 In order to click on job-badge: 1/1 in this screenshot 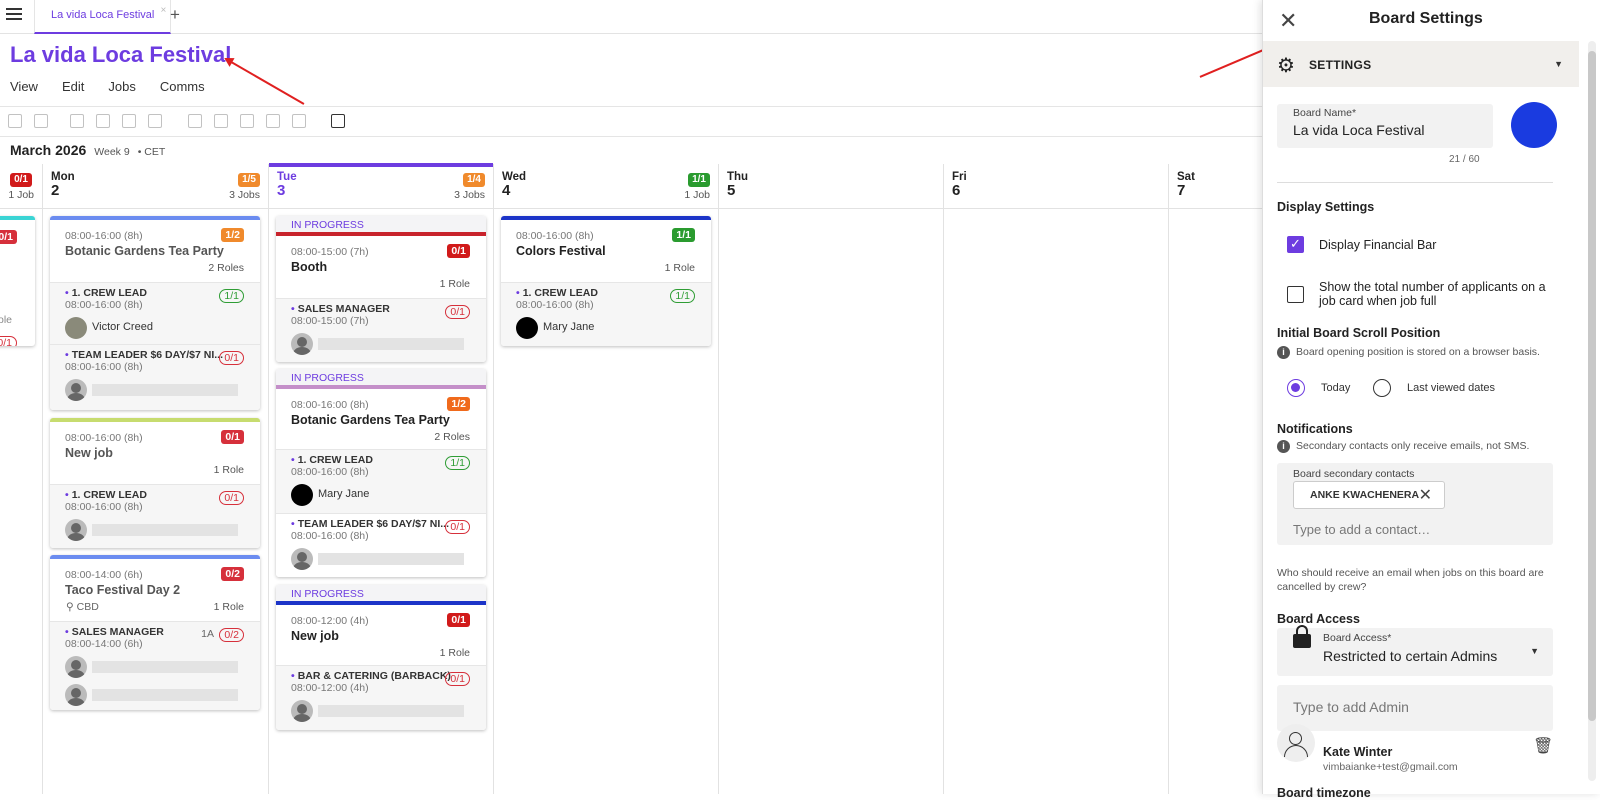, I will do `click(683, 235)`.